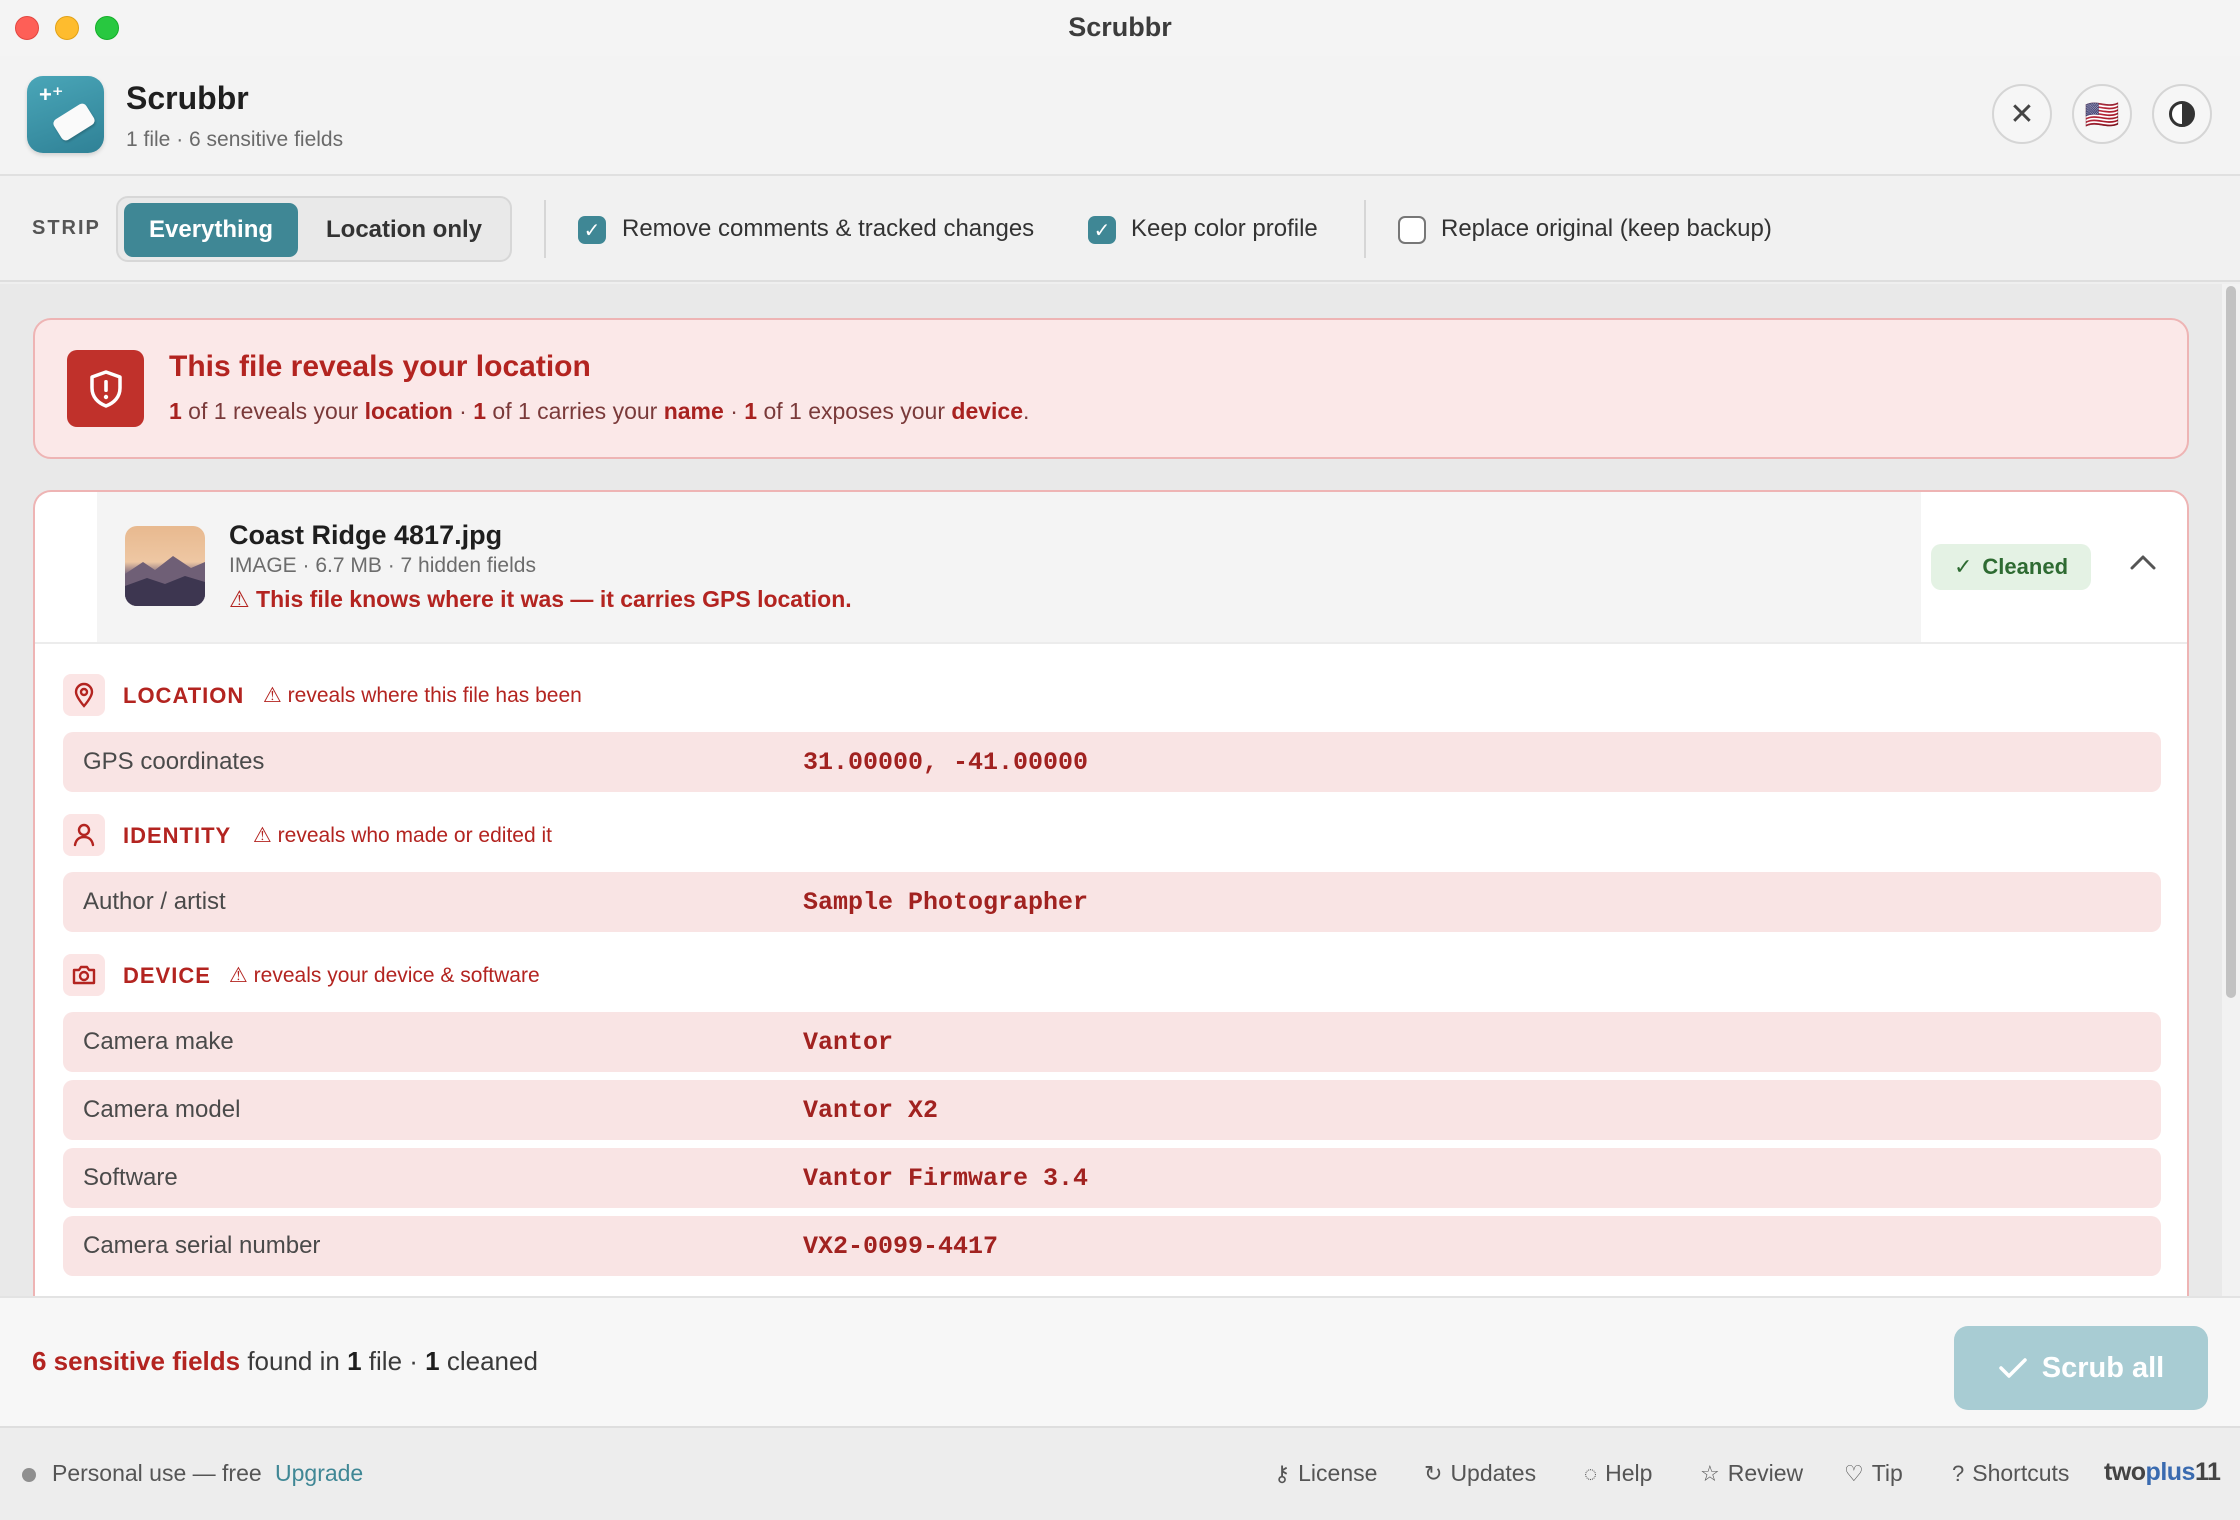 The width and height of the screenshot is (2240, 1520). What do you see at coordinates (177, 835) in the screenshot?
I see `section-title-identity: IDENTITY` at bounding box center [177, 835].